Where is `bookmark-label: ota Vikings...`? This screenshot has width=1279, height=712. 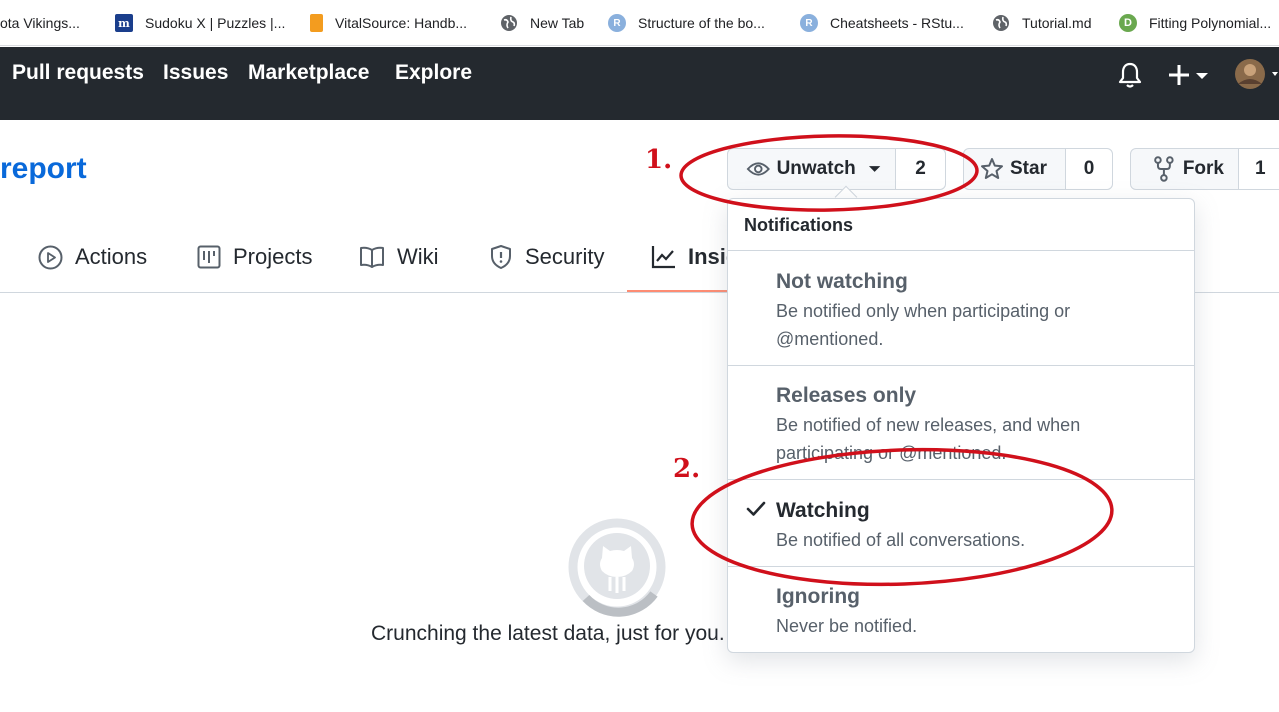 bookmark-label: ota Vikings... is located at coordinates (40, 23).